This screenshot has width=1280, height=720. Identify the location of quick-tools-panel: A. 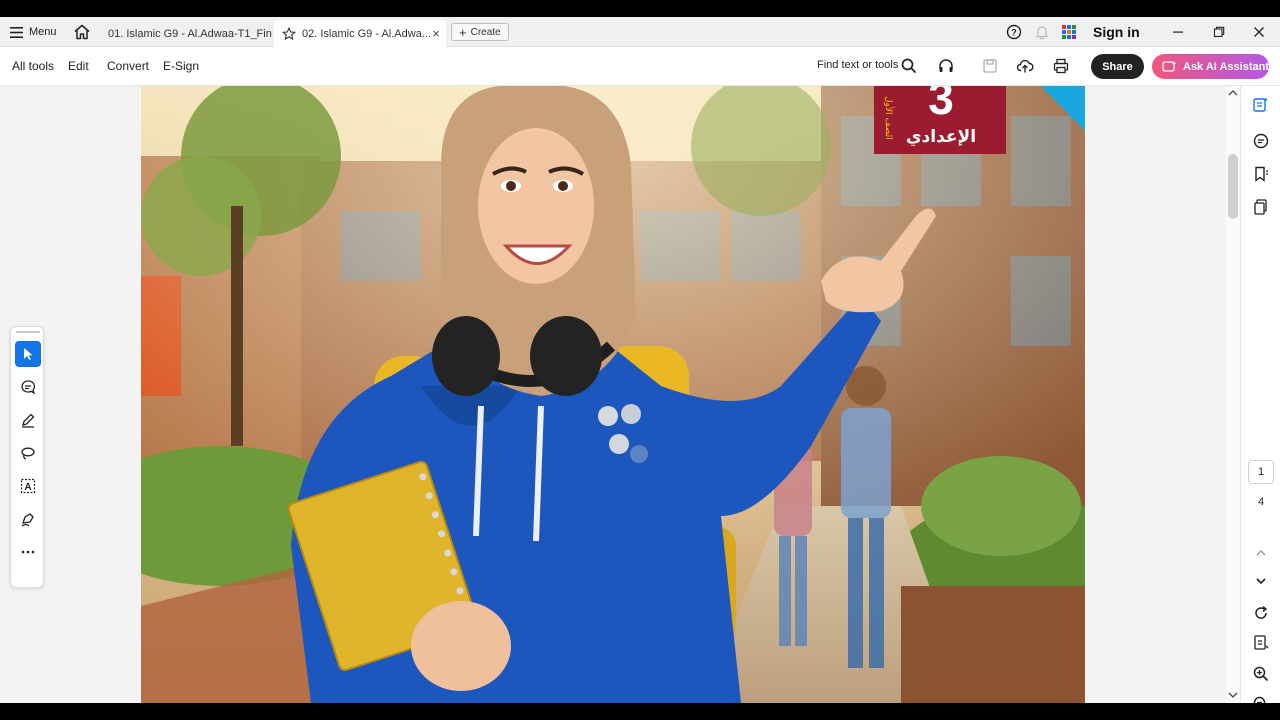
(27, 457).